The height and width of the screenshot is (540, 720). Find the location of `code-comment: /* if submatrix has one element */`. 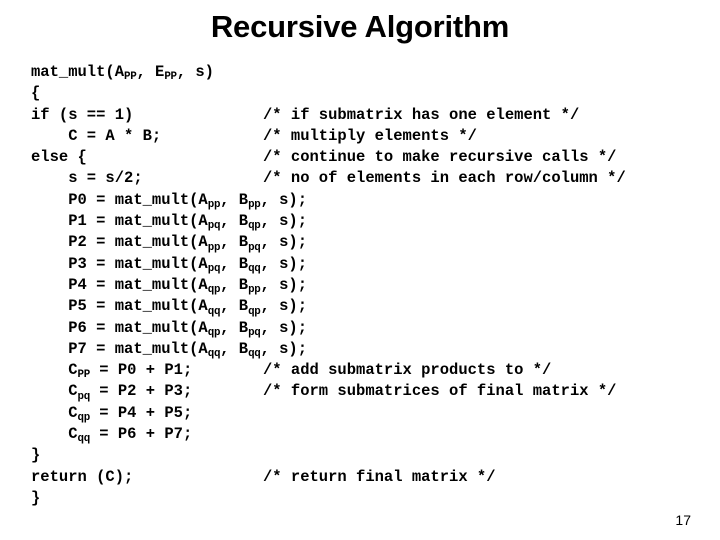

code-comment: /* if submatrix has one element */ is located at coordinates (421, 114).